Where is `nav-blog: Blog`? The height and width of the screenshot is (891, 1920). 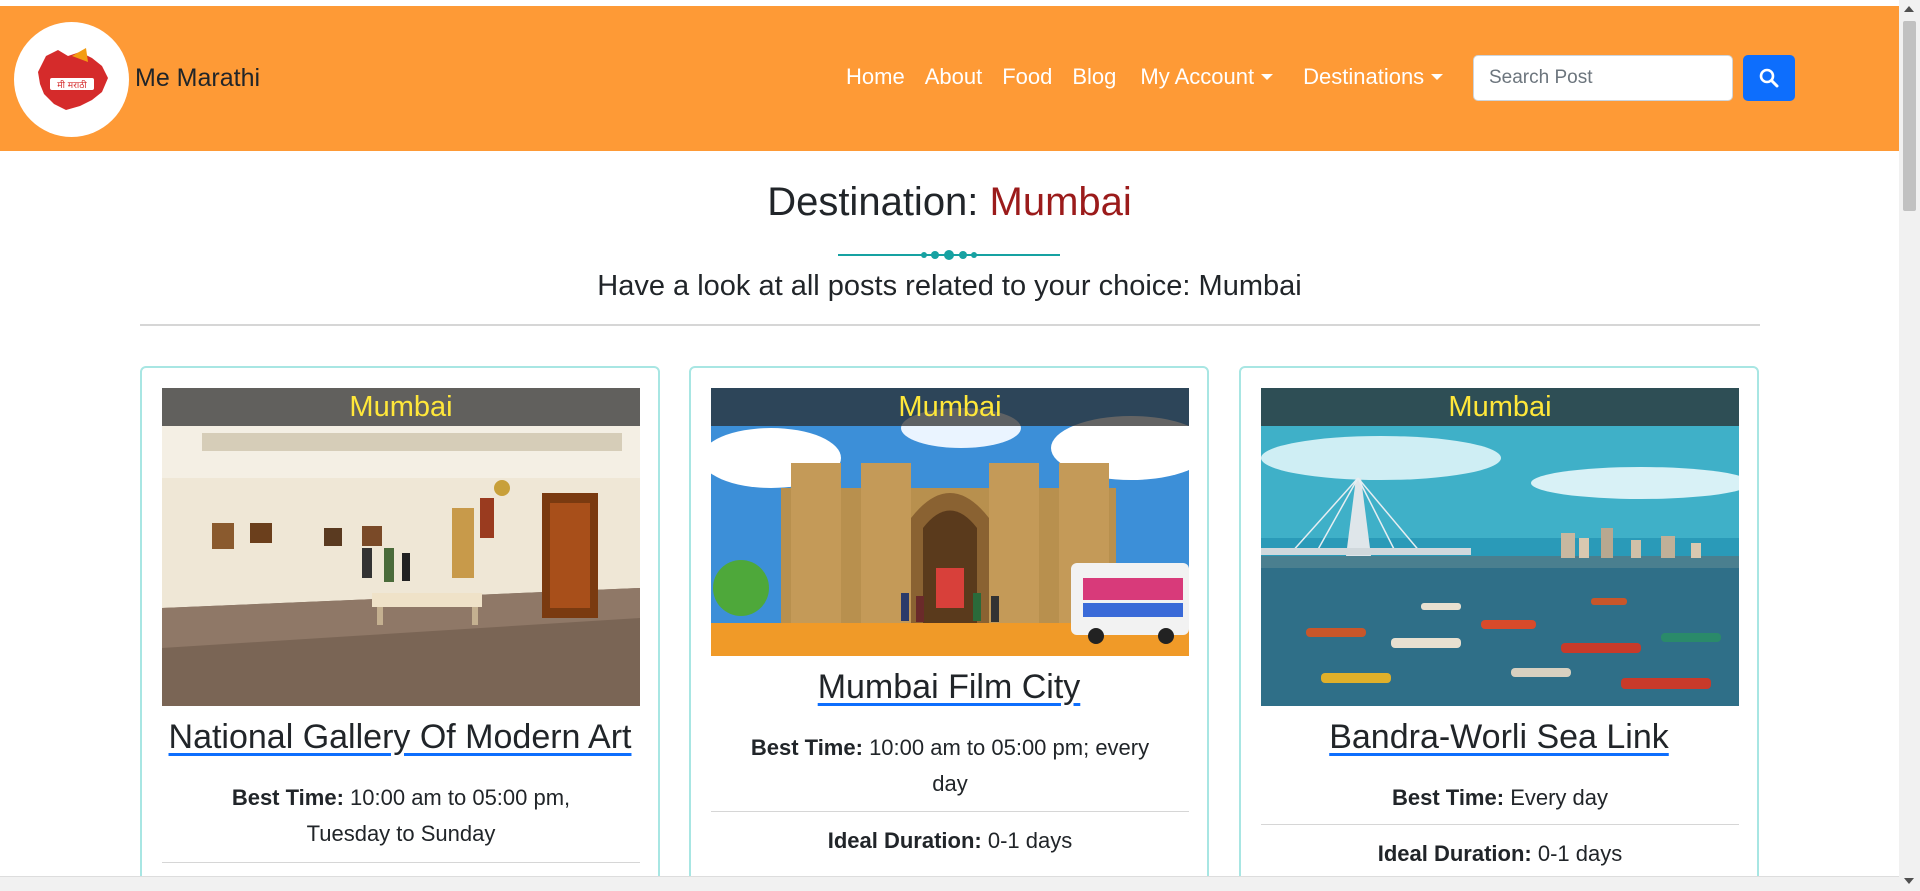
nav-blog: Blog is located at coordinates (1094, 77).